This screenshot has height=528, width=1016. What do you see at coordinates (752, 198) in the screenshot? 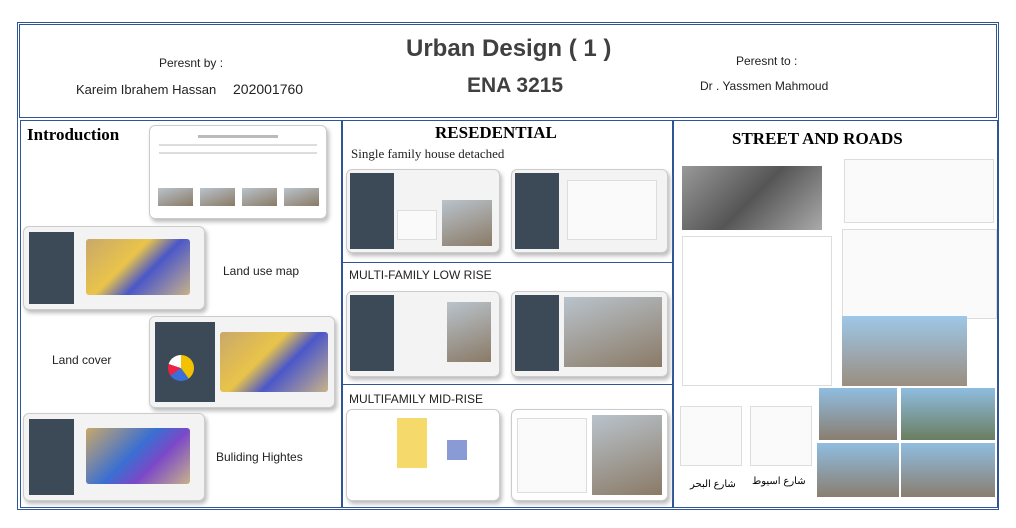
I see `aerial-photo` at bounding box center [752, 198].